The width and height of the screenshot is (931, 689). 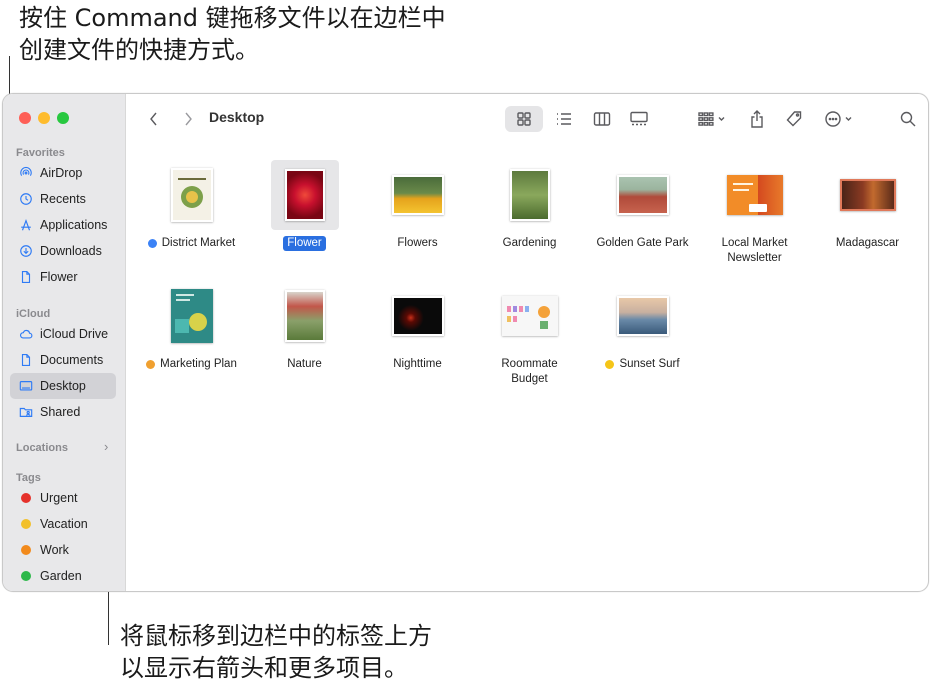 I want to click on forward-icon, so click(x=188, y=119).